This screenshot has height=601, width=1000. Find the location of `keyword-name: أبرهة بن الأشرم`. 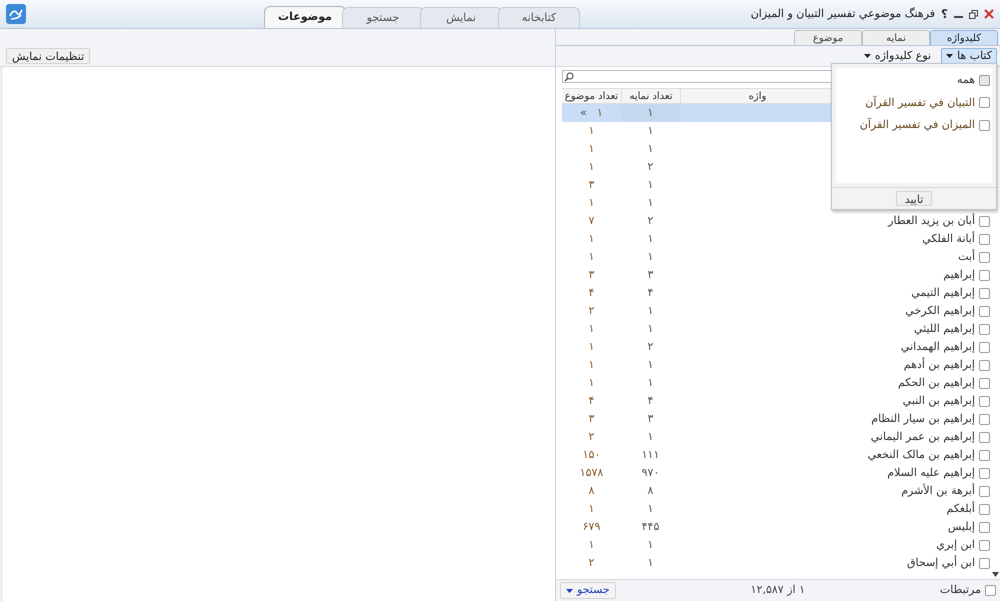

keyword-name: أبرهة بن الأشرم is located at coordinates (938, 490).